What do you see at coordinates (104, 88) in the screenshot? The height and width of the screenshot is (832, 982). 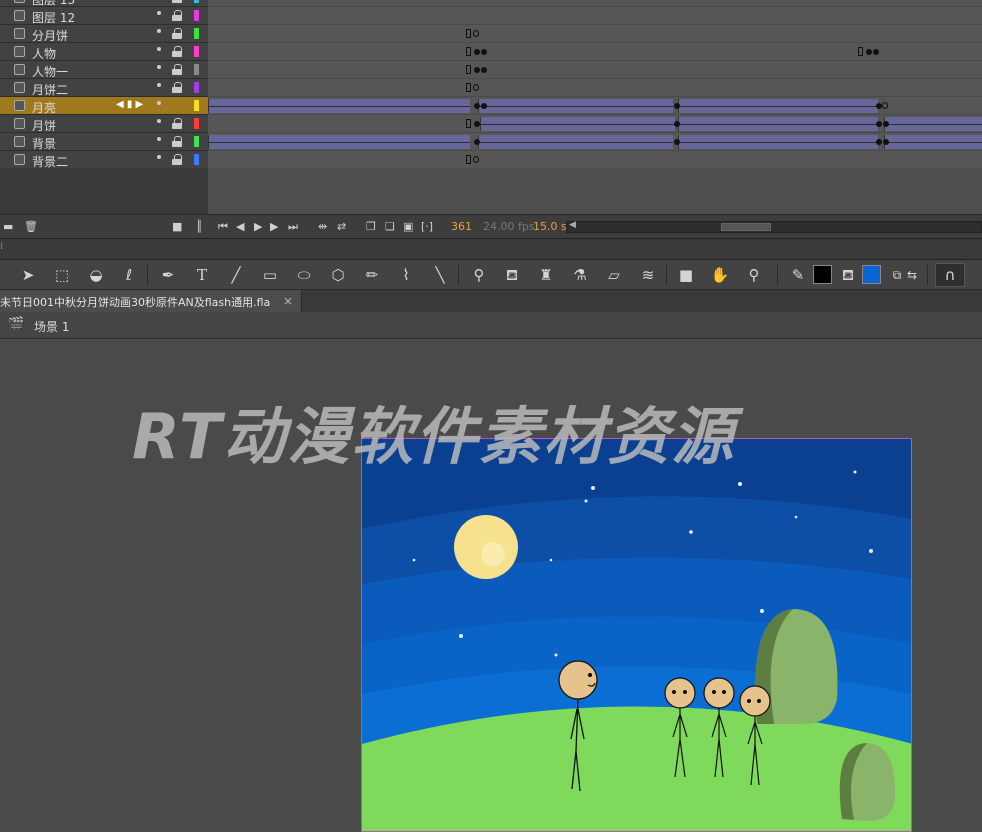 I see `layer-row: 月饼二` at bounding box center [104, 88].